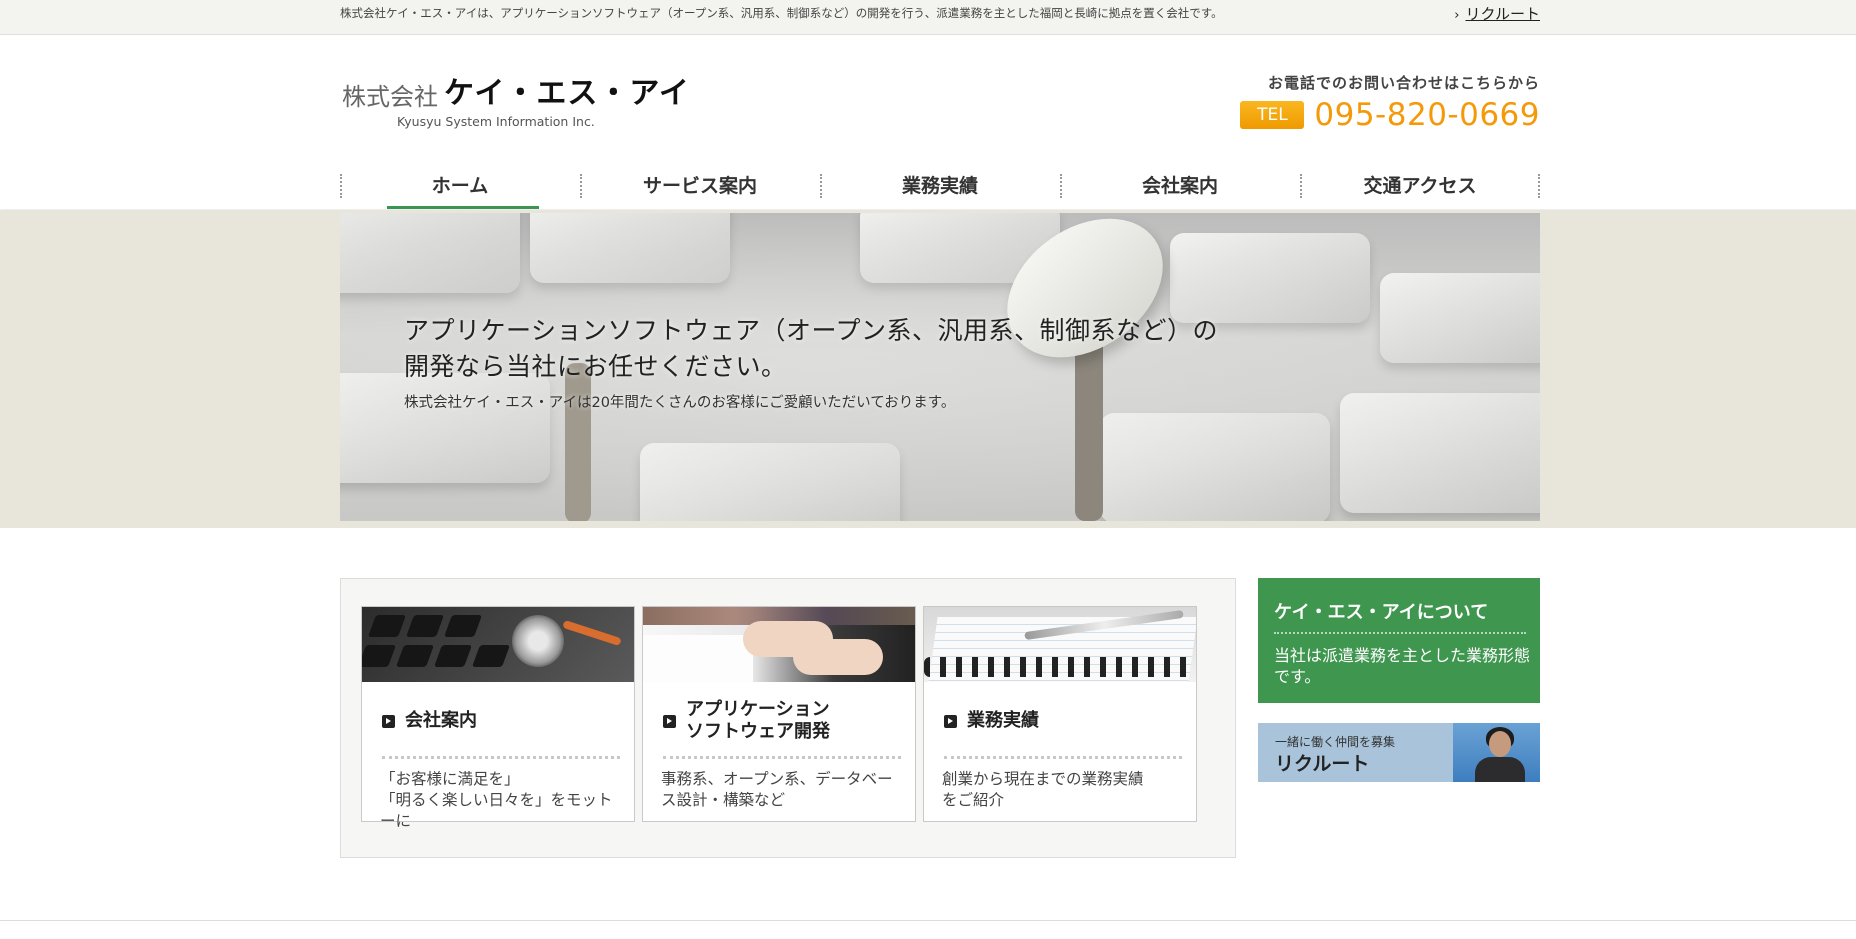  What do you see at coordinates (1065, 790) in the screenshot?
I see `card-body: 創業から現在までの業務実績 をご紹介` at bounding box center [1065, 790].